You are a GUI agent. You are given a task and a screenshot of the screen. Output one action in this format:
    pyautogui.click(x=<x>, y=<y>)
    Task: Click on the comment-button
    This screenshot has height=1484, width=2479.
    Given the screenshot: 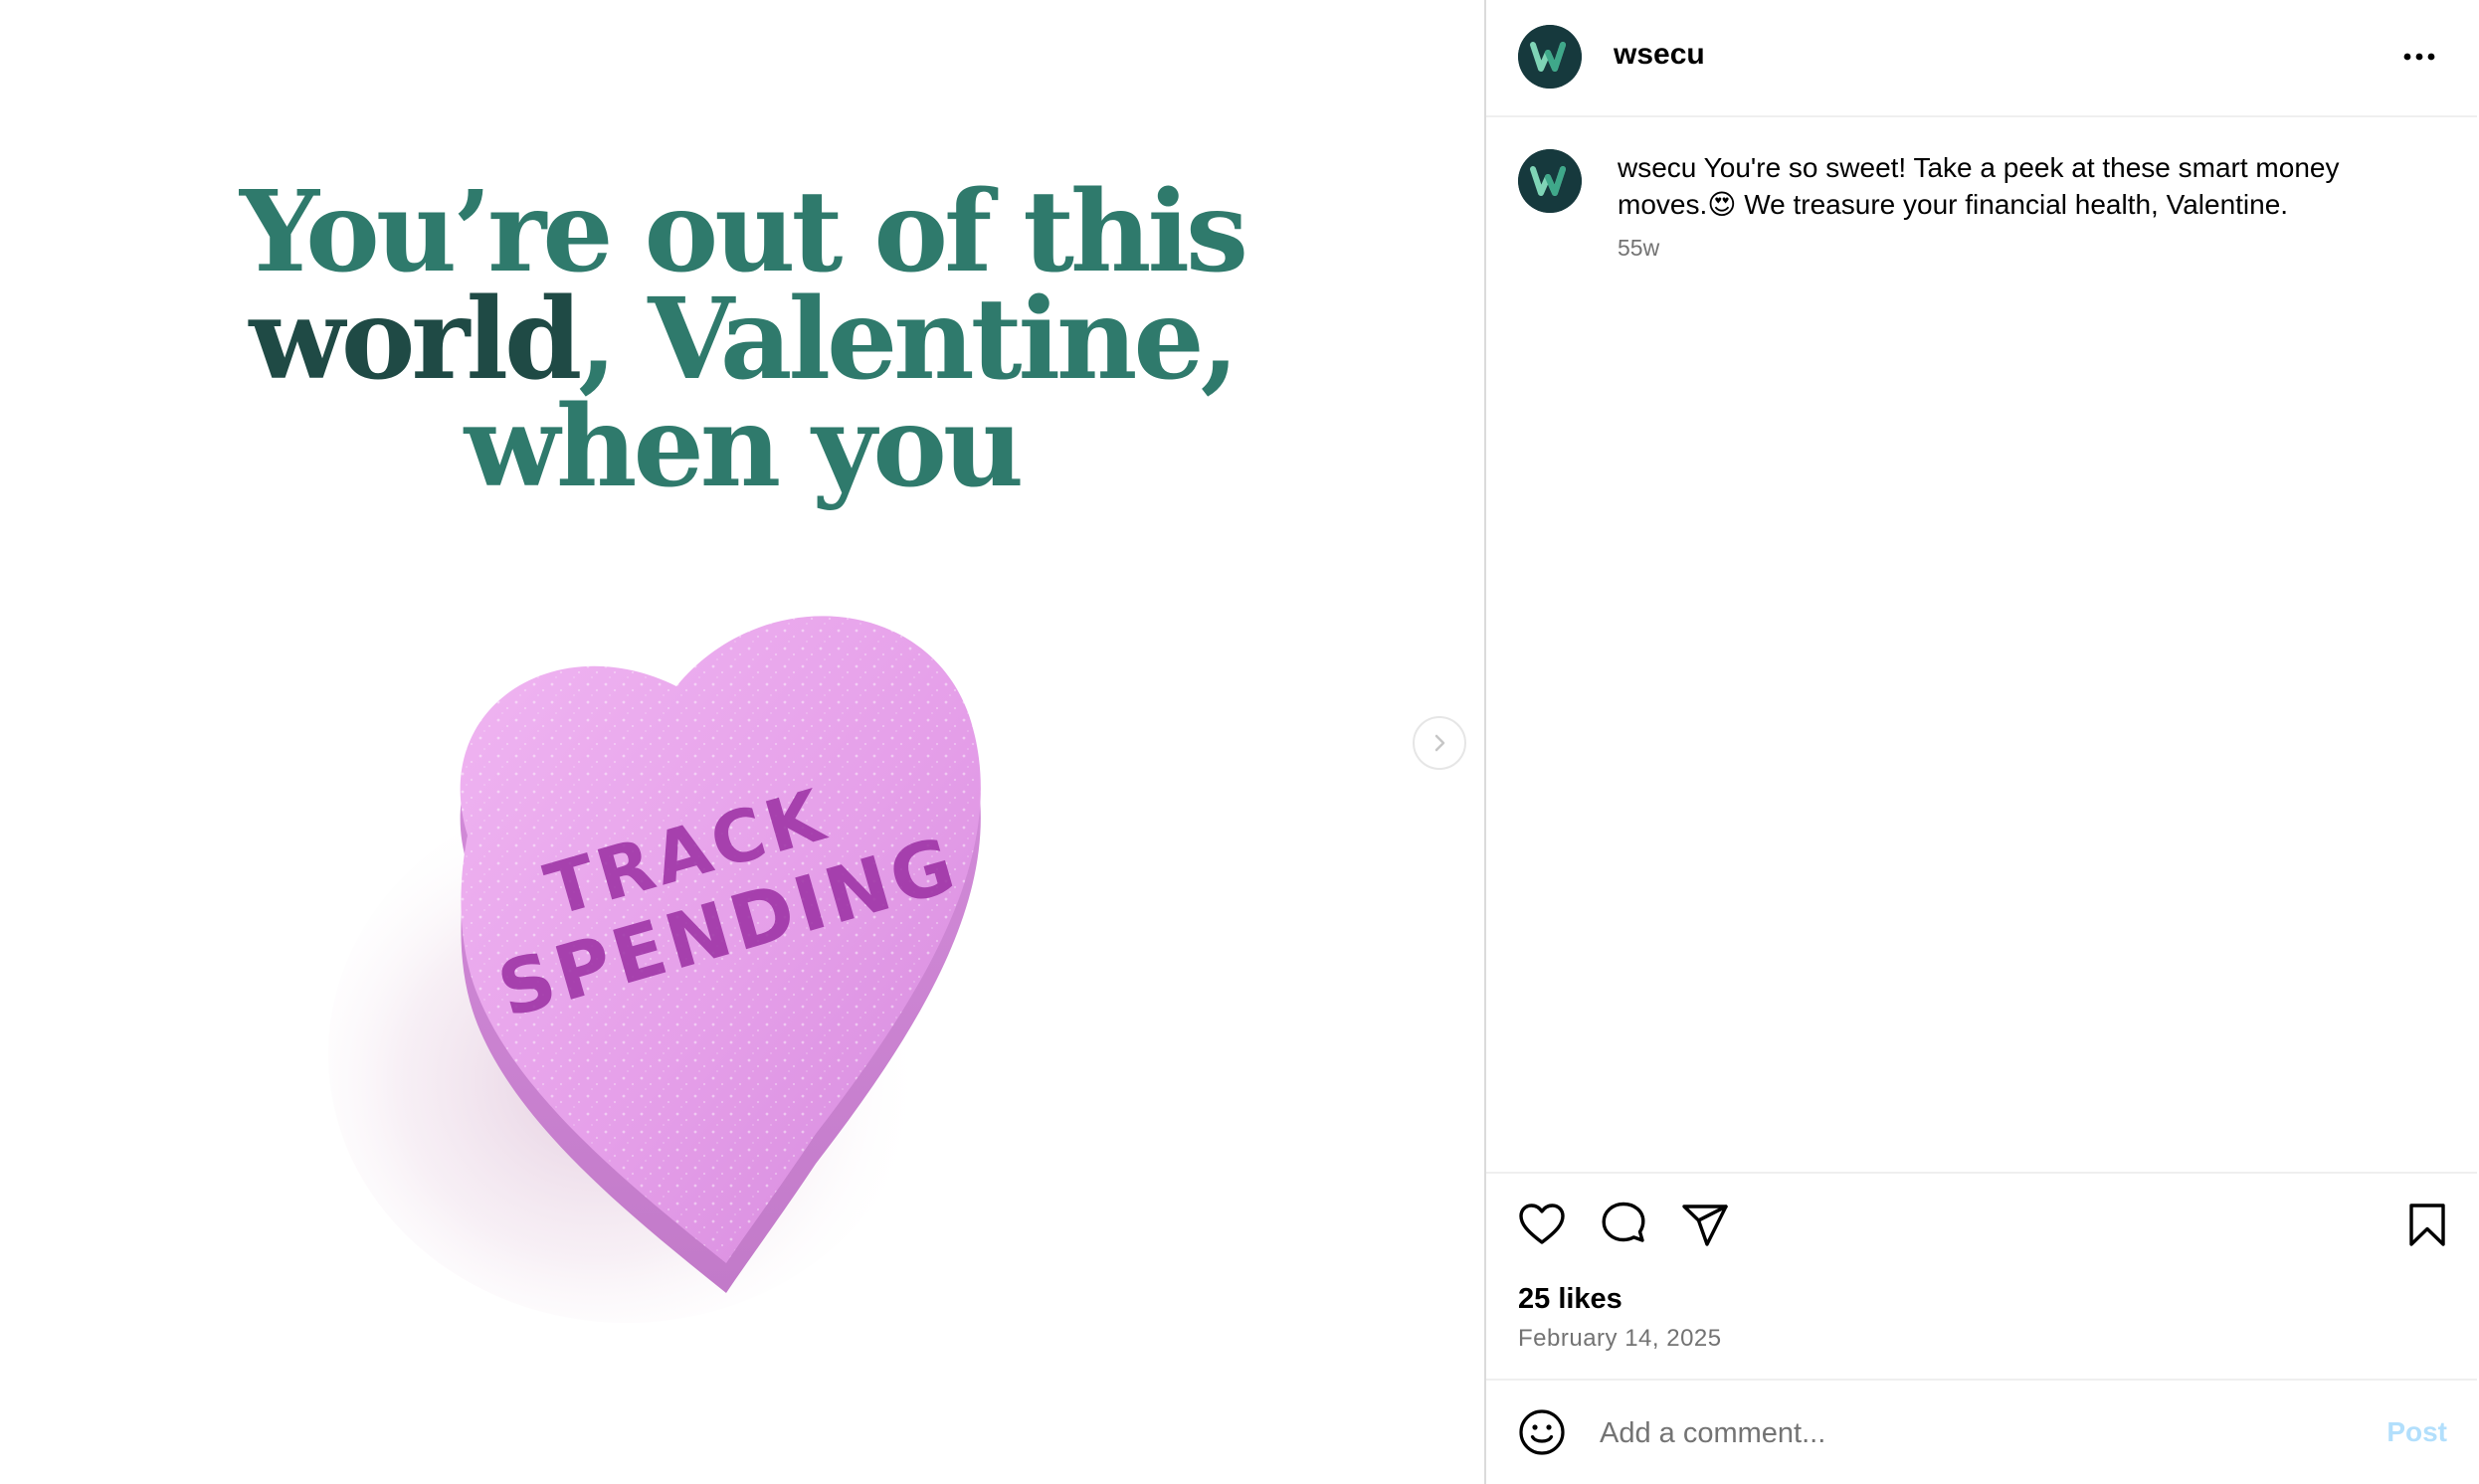 What is the action you would take?
    pyautogui.click(x=1623, y=1226)
    